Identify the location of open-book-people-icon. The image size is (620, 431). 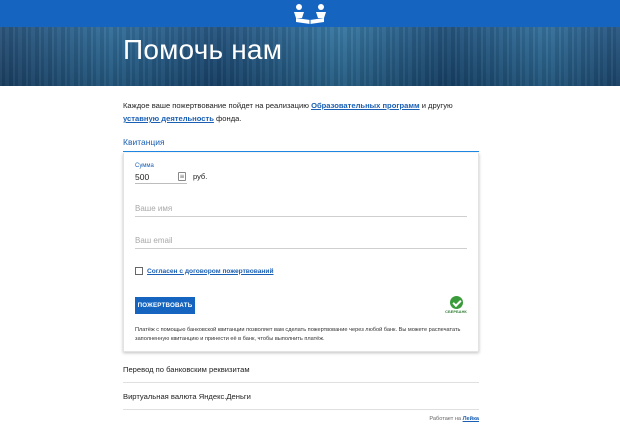
(310, 14).